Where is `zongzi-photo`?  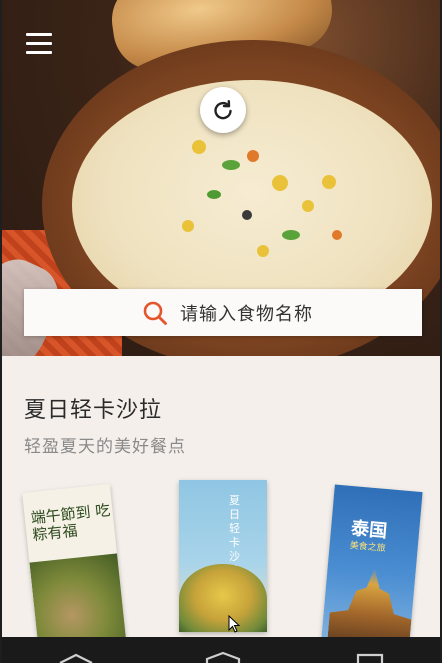 zongzi-photo is located at coordinates (77, 600).